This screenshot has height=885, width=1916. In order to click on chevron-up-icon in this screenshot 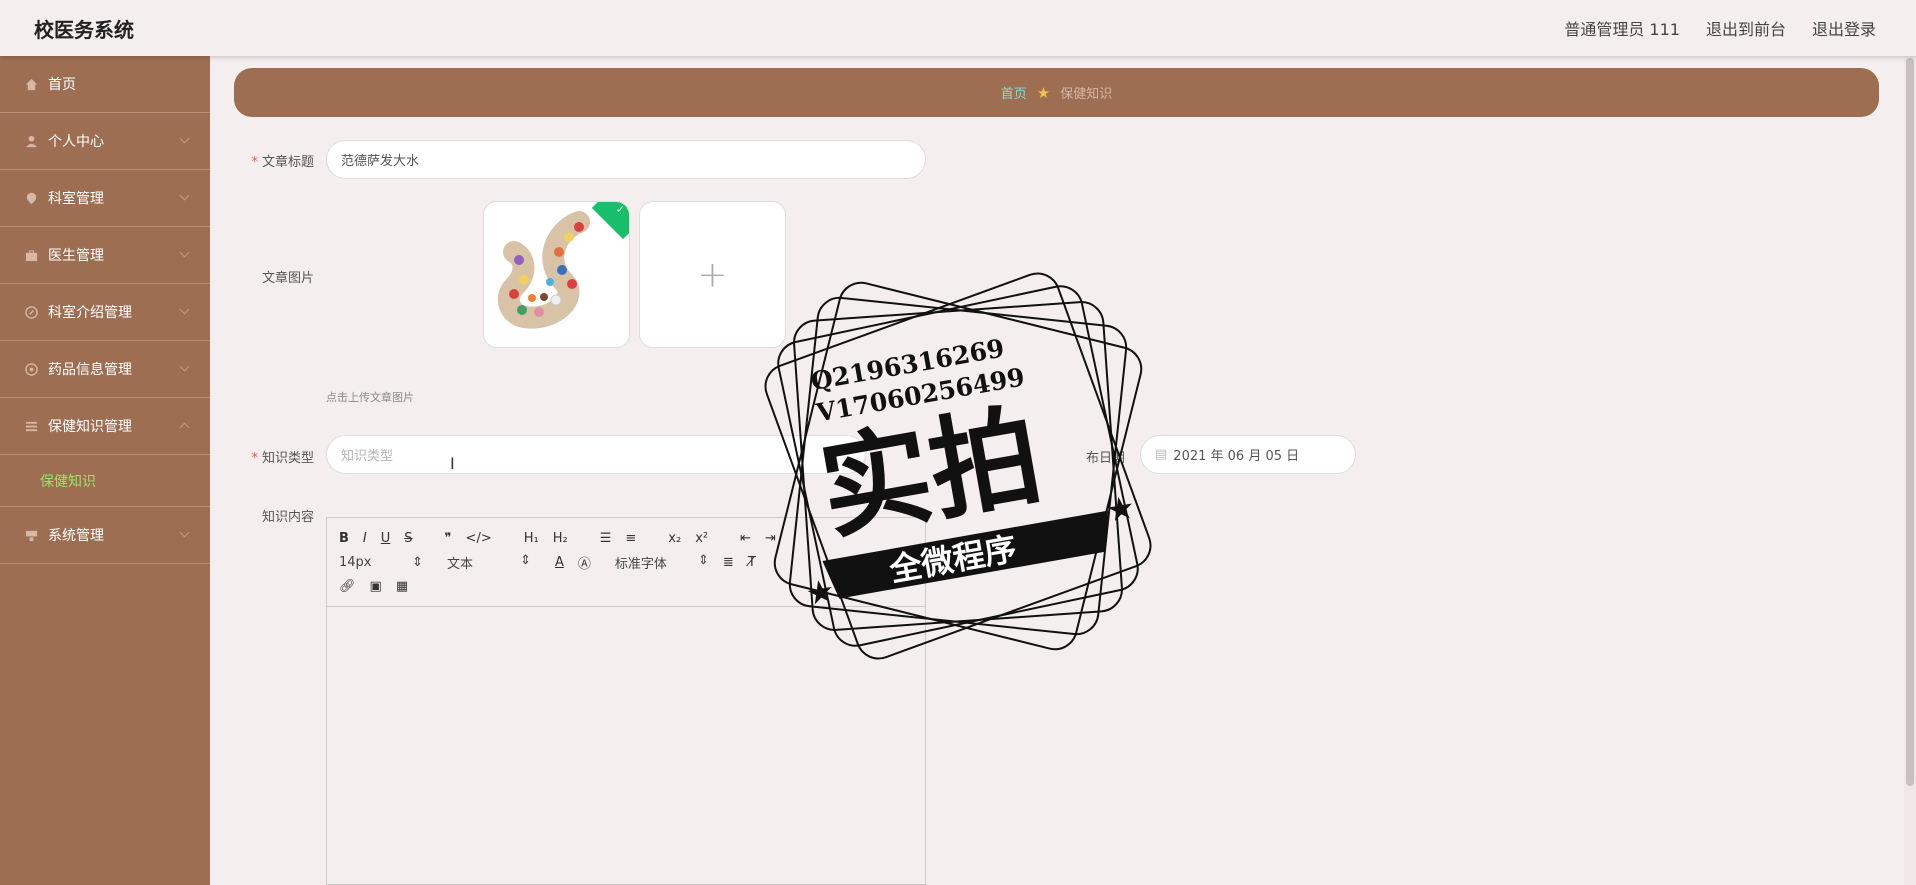, I will do `click(184, 427)`.